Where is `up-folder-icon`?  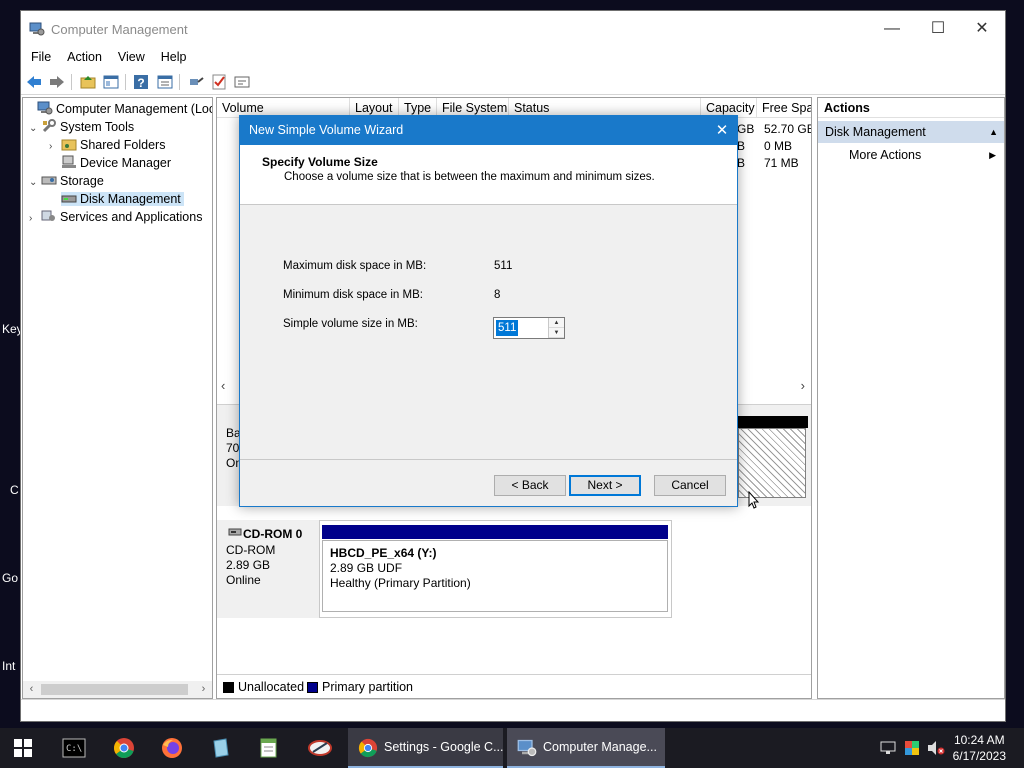 up-folder-icon is located at coordinates (88, 82).